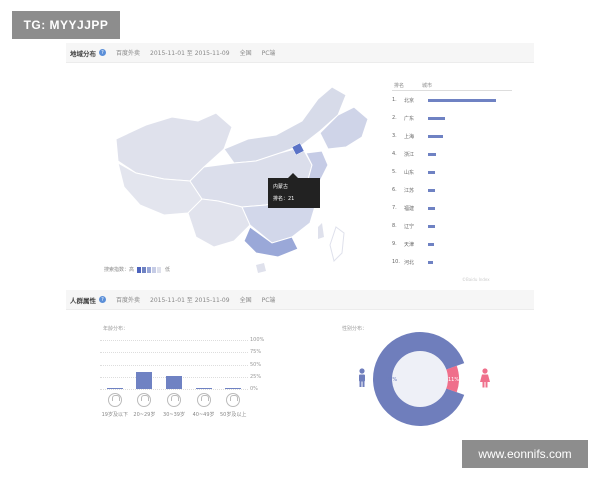 The image size is (600, 480). Describe the element at coordinates (452, 244) in the screenshot. I see `ranking-row: 9. 天津` at that location.